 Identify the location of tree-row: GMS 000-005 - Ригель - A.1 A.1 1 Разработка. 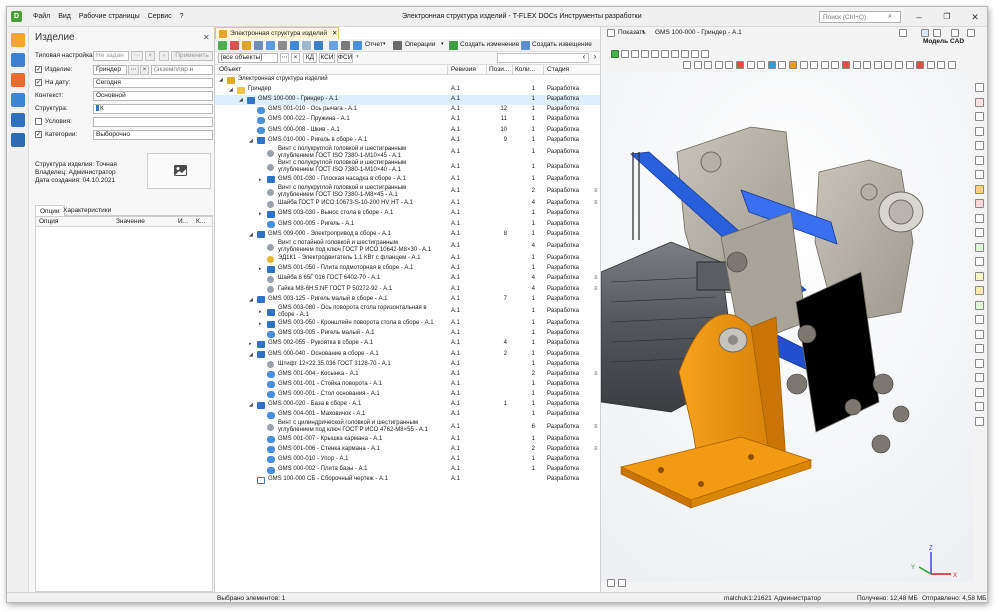
(407, 225).